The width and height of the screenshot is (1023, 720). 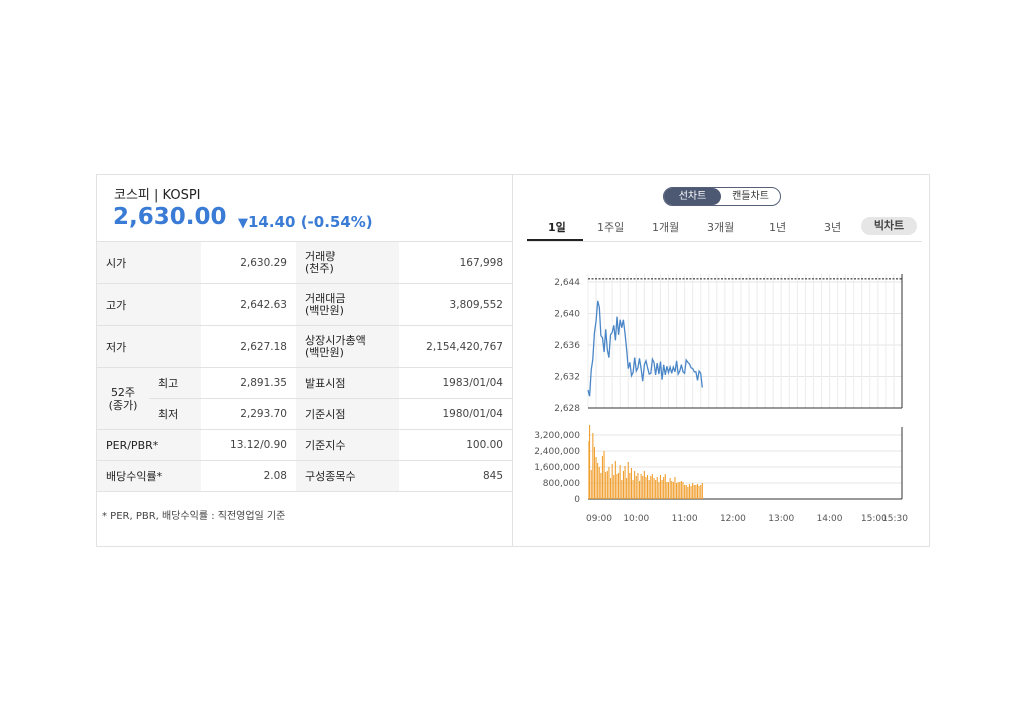 I want to click on time-tick-label: 15:30, so click(x=895, y=519).